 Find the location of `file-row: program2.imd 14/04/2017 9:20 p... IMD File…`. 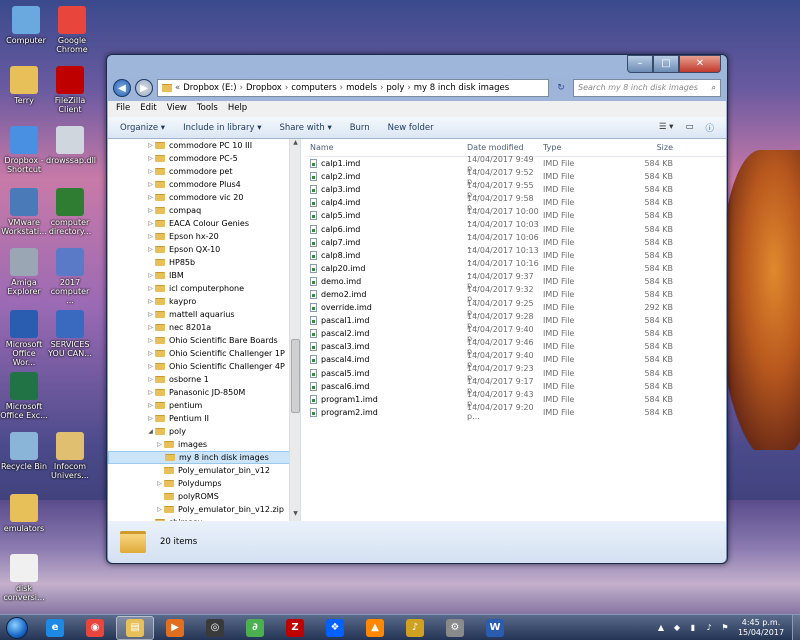

file-row: program2.imd 14/04/2017 9:20 p... IMD File… is located at coordinates (516, 412).